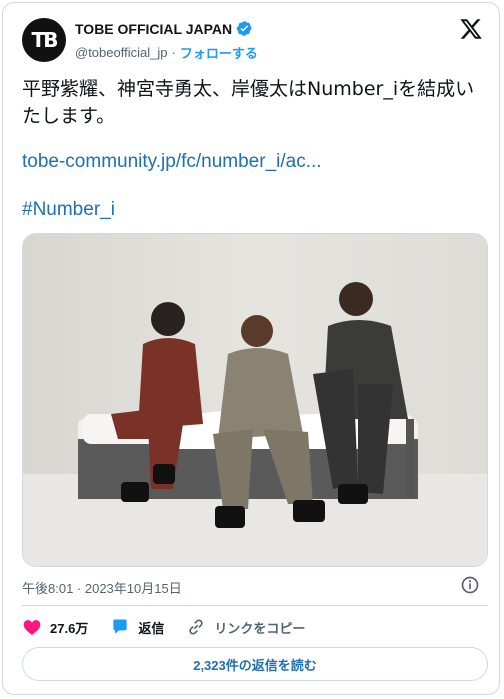 The height and width of the screenshot is (699, 504). I want to click on post-hashtag: #Number_i, so click(68, 210).